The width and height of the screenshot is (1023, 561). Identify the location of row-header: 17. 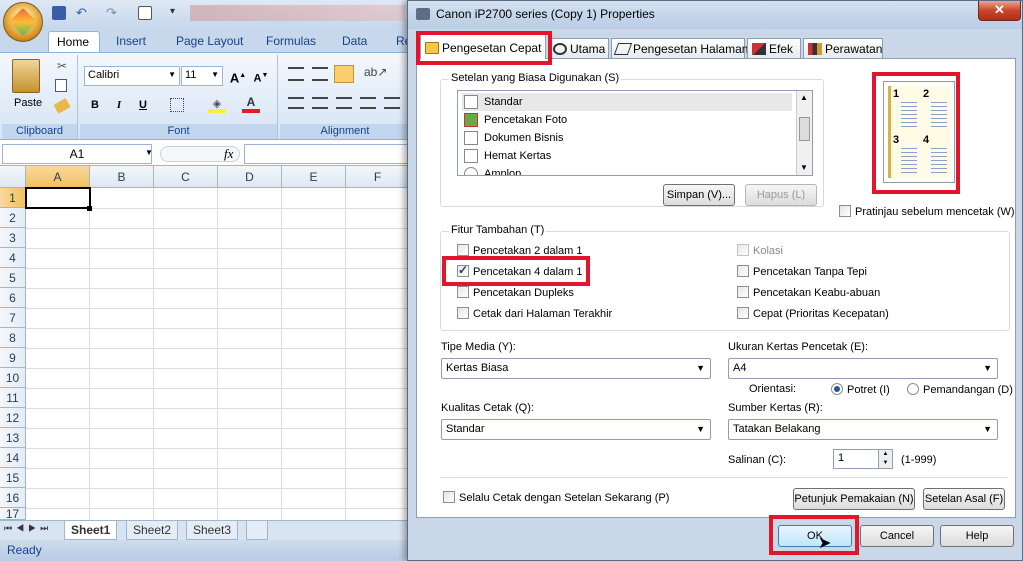
(13, 514).